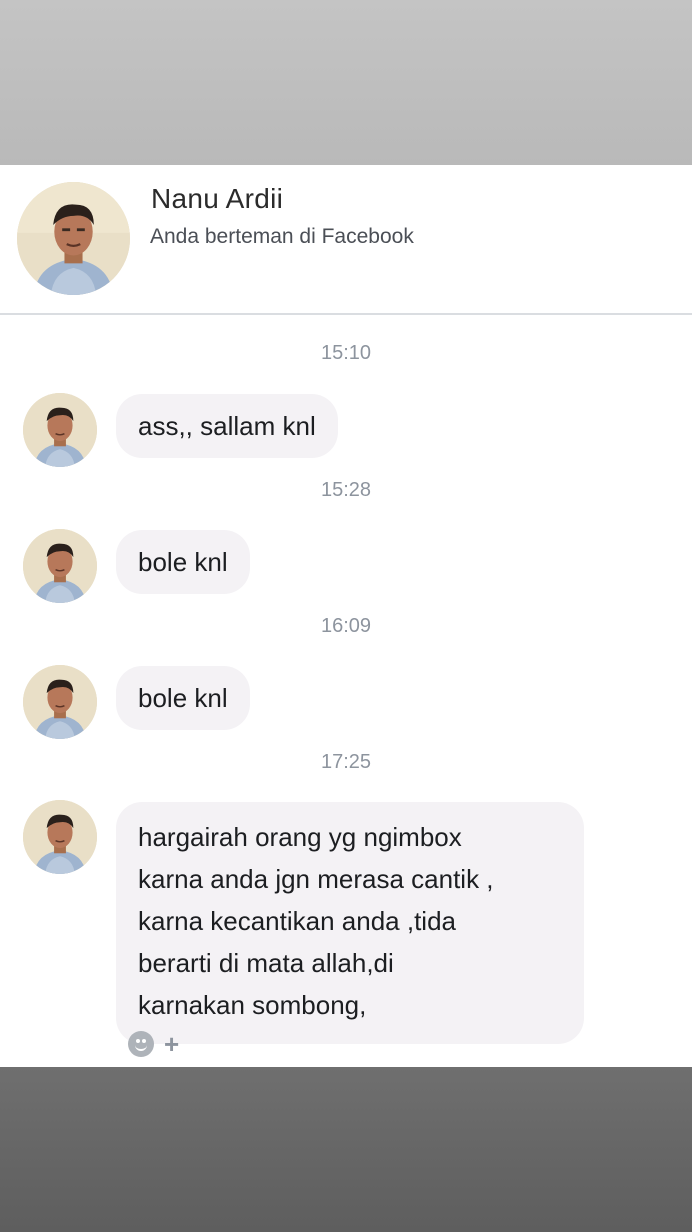 The width and height of the screenshot is (692, 1232). Describe the element at coordinates (346, 490) in the screenshot. I see `message-timestamp: 15:28` at that location.